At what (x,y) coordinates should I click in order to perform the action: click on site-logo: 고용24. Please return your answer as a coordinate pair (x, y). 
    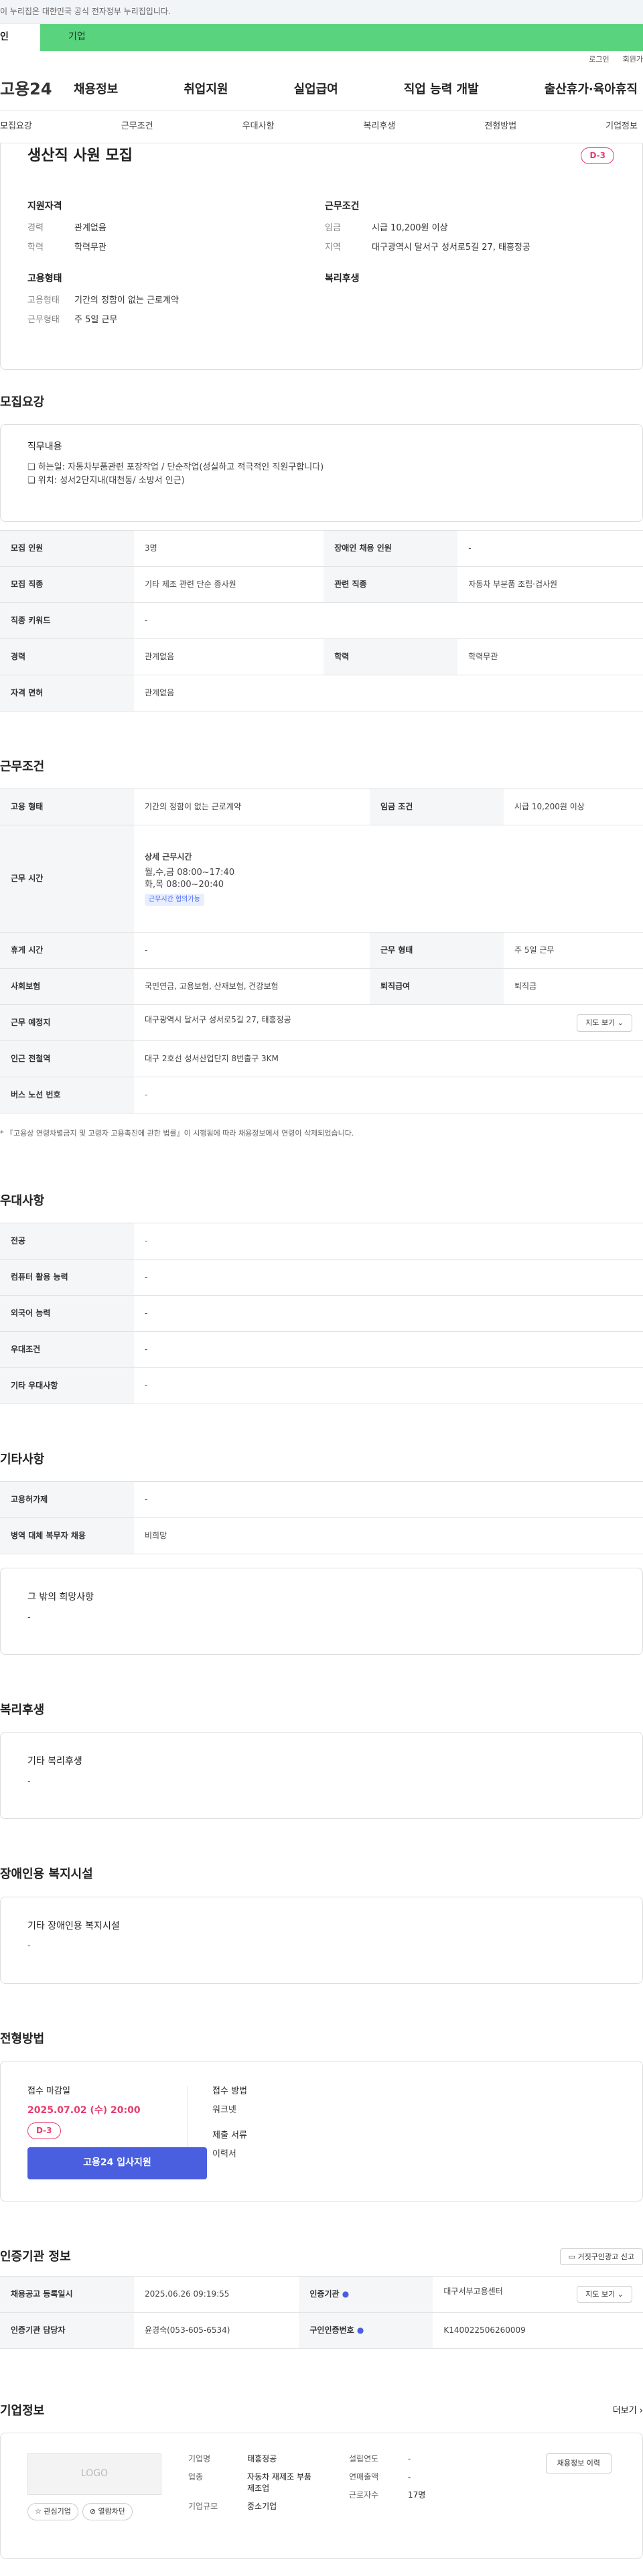
    Looking at the image, I should click on (37, 89).